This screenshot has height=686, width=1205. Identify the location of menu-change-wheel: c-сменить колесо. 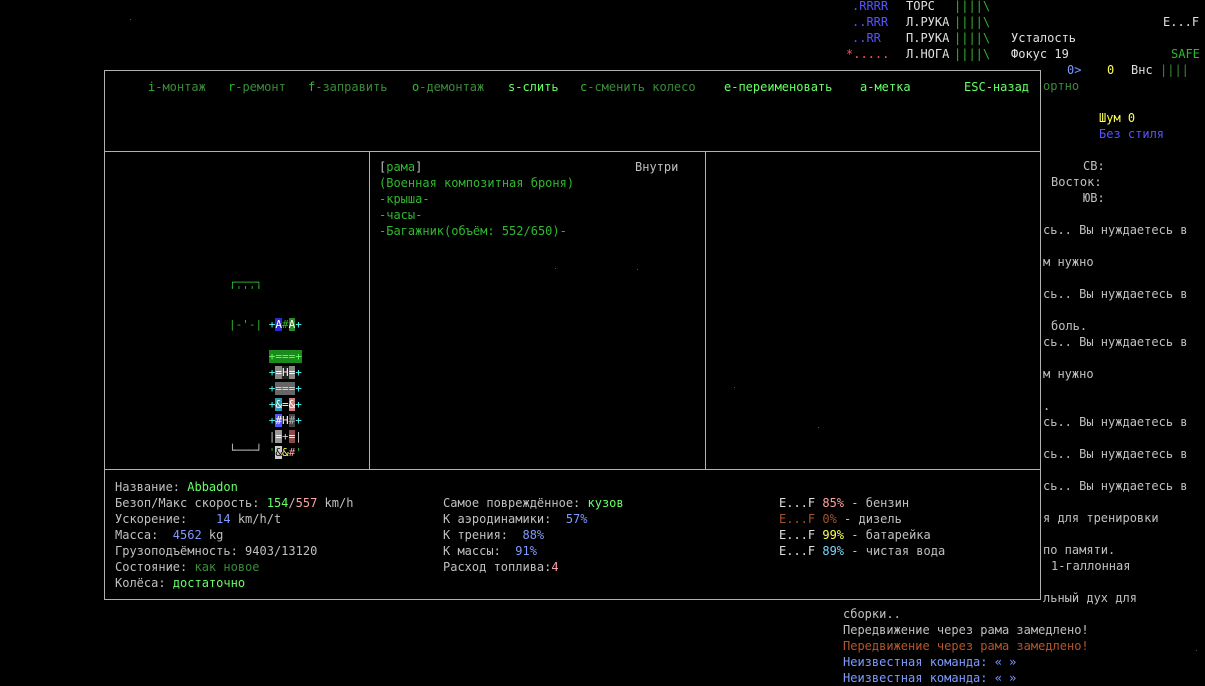
(638, 87).